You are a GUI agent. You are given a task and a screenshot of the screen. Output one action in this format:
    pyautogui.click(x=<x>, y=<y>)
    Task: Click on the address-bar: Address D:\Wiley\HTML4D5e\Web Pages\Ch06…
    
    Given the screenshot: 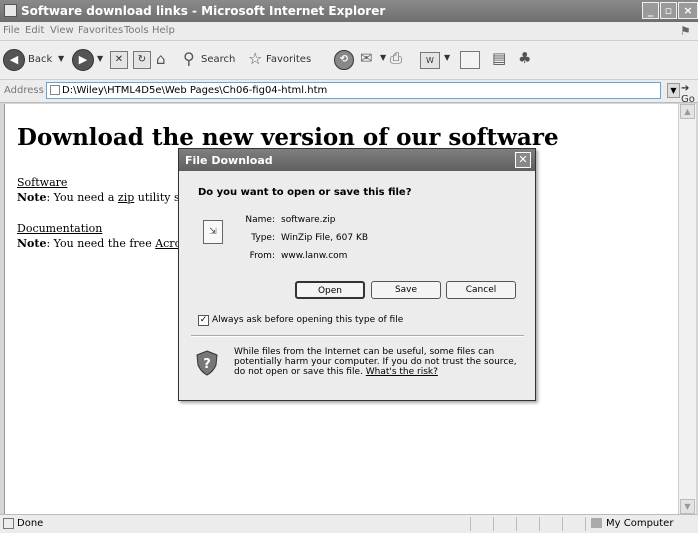 What is the action you would take?
    pyautogui.click(x=349, y=92)
    